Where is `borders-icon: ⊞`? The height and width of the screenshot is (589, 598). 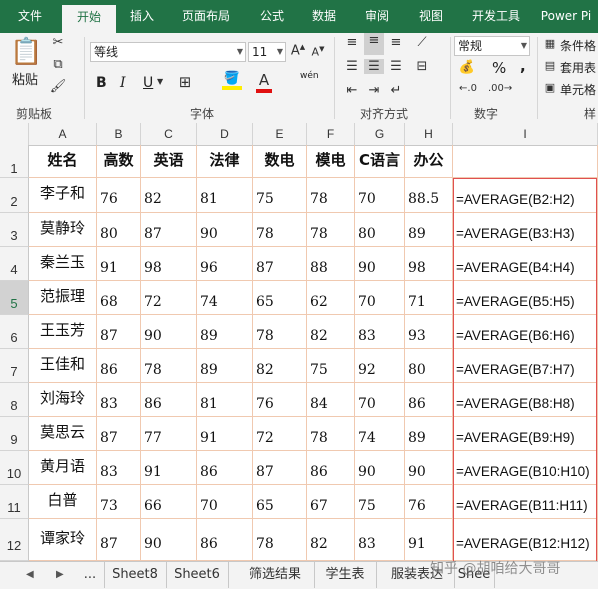
borders-icon: ⊞ is located at coordinates (185, 82).